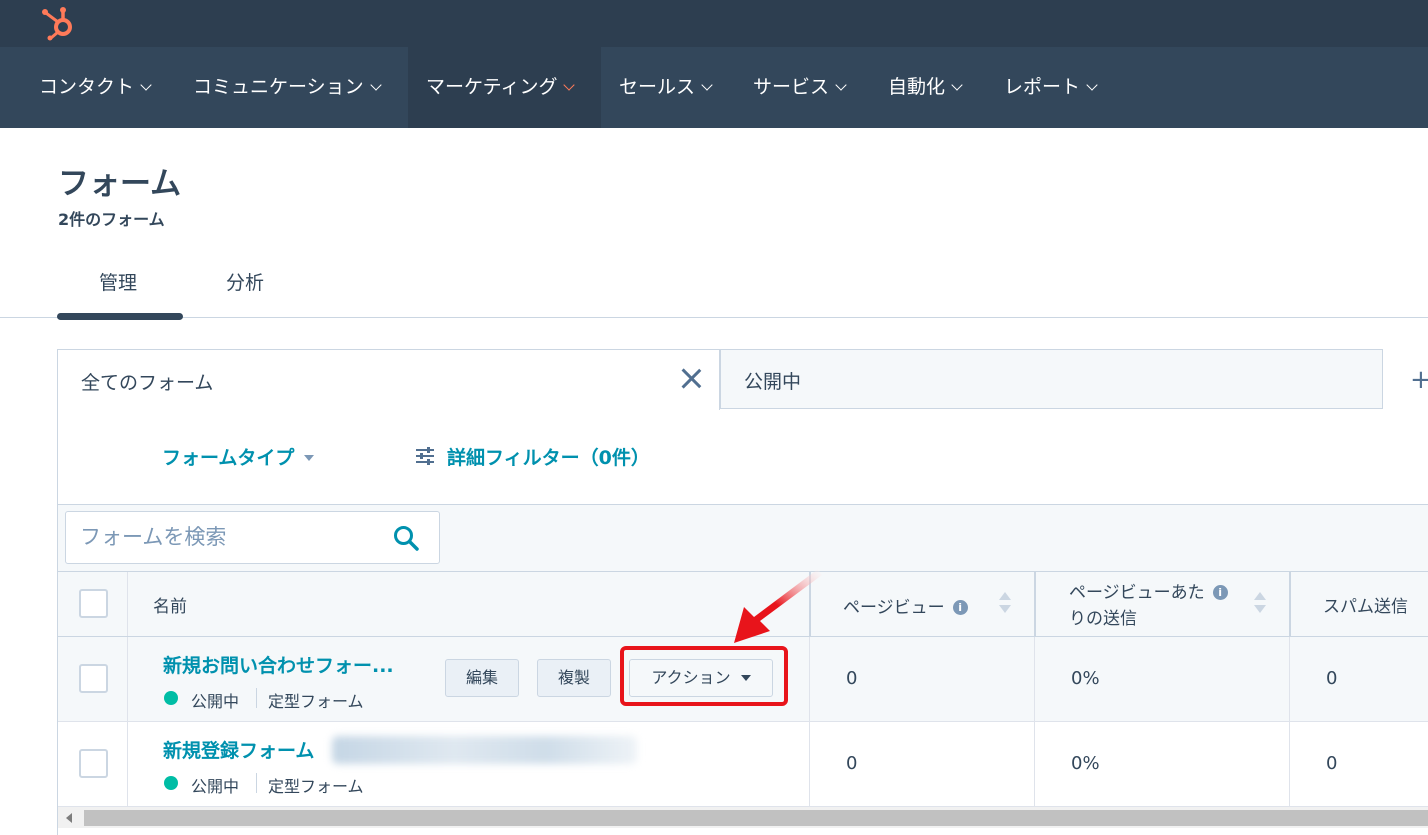 This screenshot has width=1428, height=835. I want to click on add-view-icon: +, so click(1419, 380).